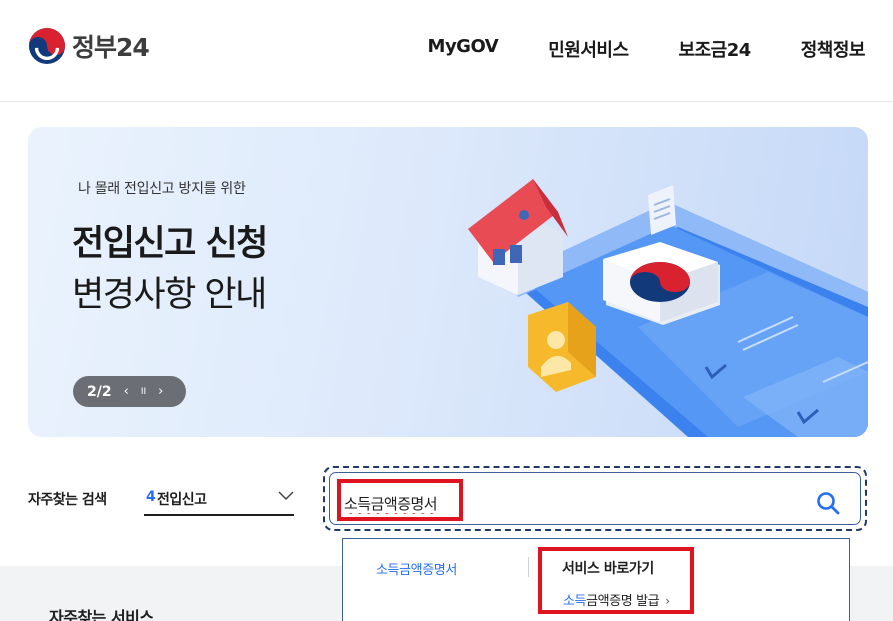 The width and height of the screenshot is (893, 621). What do you see at coordinates (528, 567) in the screenshot?
I see `dropdown-divider` at bounding box center [528, 567].